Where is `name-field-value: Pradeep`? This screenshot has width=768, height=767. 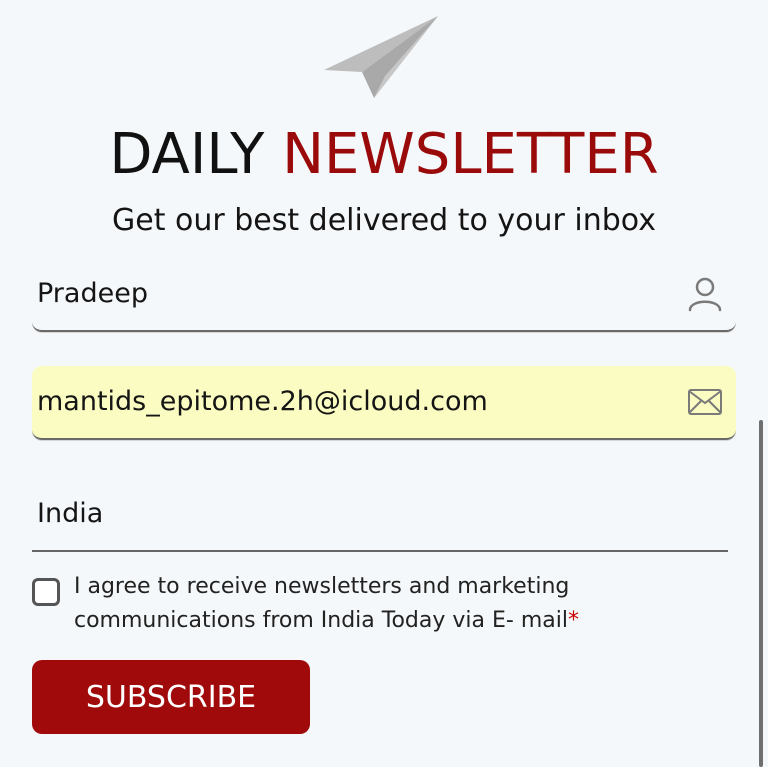 name-field-value: Pradeep is located at coordinates (92, 293).